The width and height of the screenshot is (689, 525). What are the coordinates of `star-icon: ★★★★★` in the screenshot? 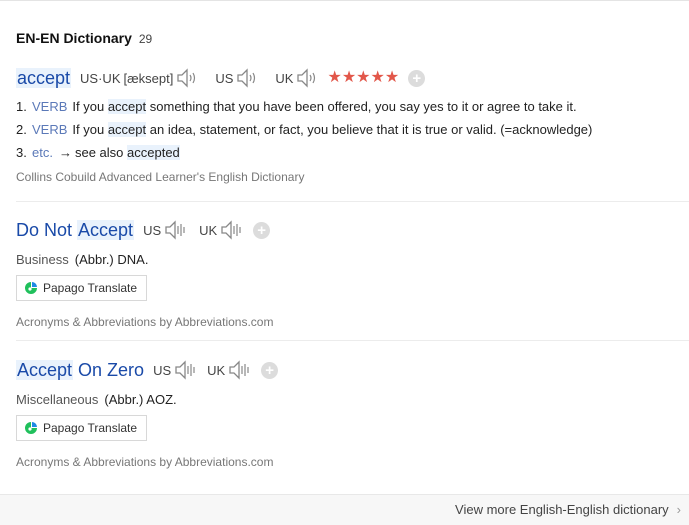 It's located at (363, 77).